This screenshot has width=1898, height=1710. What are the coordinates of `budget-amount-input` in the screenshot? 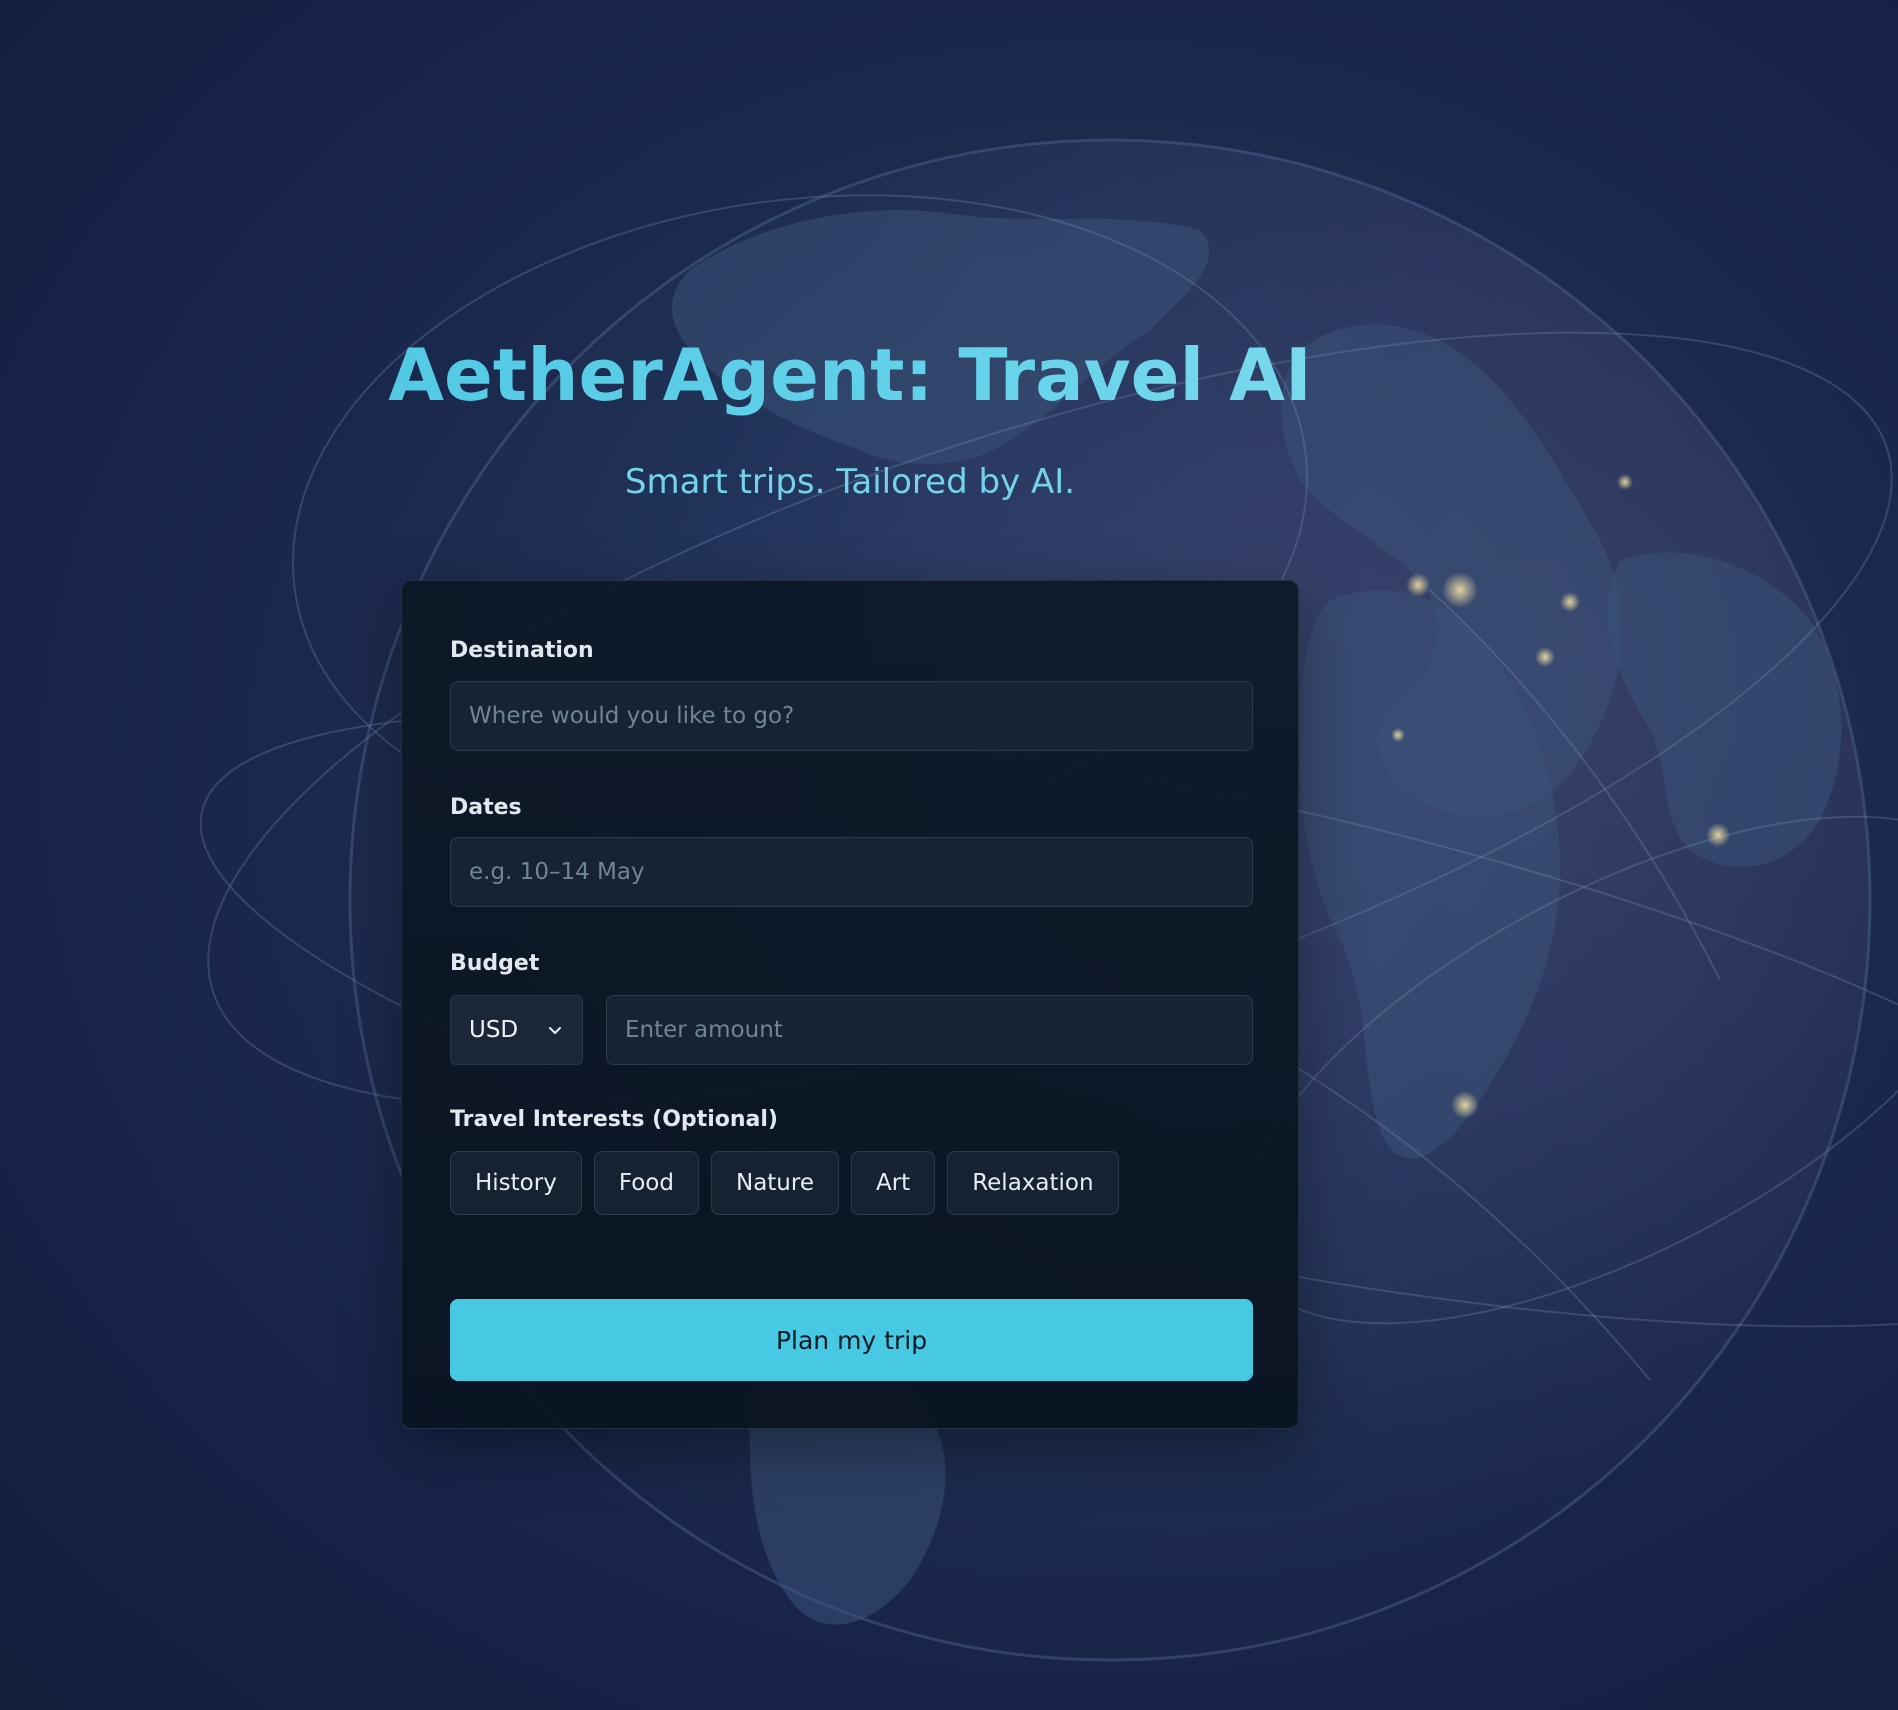 It's located at (929, 1030).